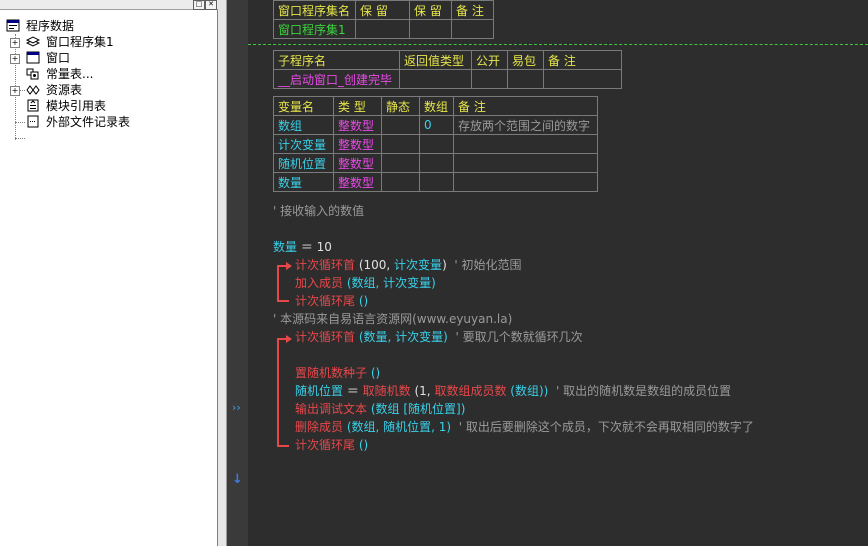 The image size is (868, 546). Describe the element at coordinates (383, 10) in the screenshot. I see `table-header-row: 窗口程序集名 保 留 保 留 备 注` at that location.